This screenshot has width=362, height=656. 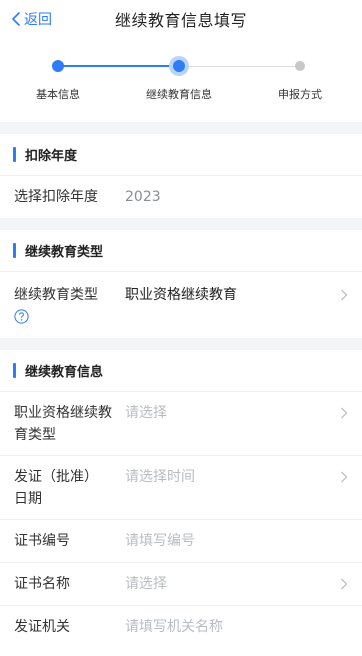 I want to click on certificate-name-row: 证书名称 请选择, so click(x=181, y=584).